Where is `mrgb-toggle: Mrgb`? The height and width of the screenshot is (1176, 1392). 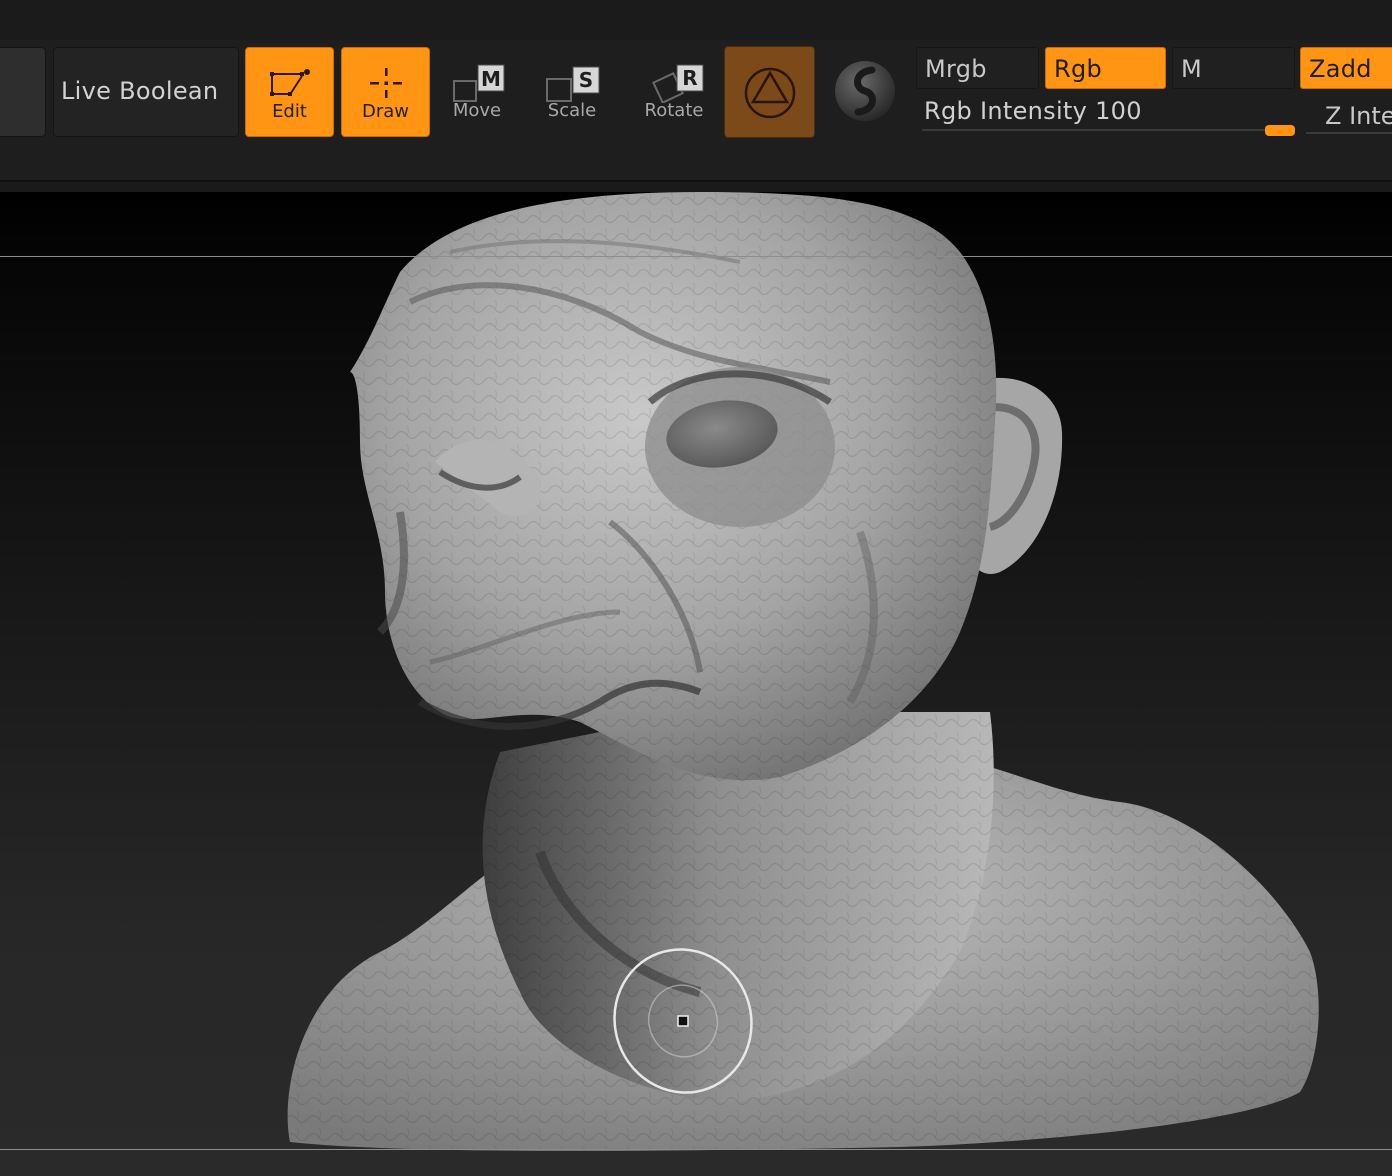 mrgb-toggle: Mrgb is located at coordinates (977, 68).